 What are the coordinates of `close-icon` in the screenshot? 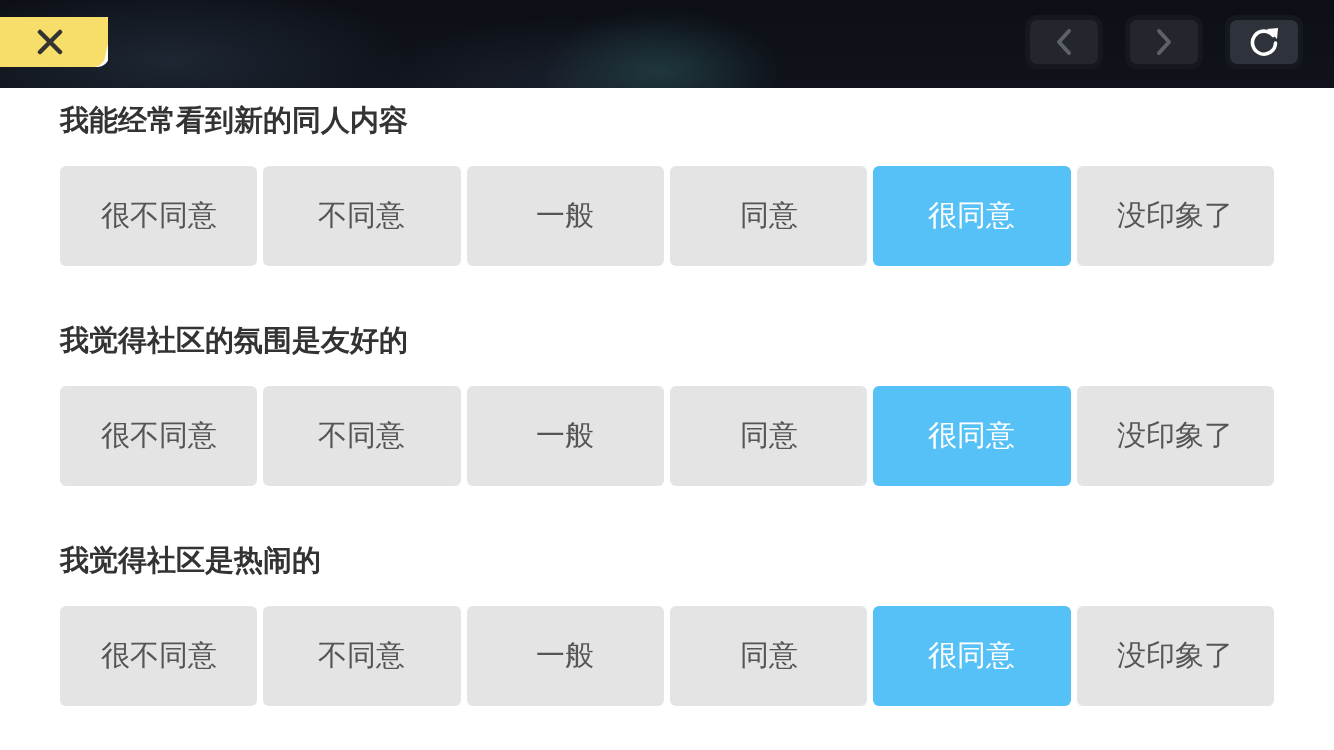 It's located at (50, 42).